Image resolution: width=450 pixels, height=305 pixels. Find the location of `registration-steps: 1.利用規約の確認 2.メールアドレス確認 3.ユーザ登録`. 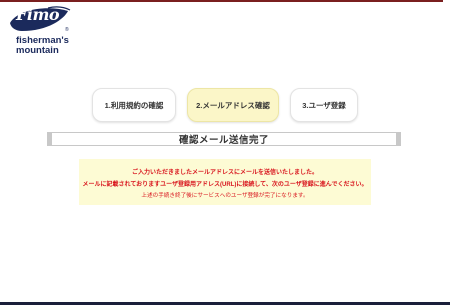

registration-steps: 1.利用規約の確認 2.メールアドレス確認 3.ユーザ登録 is located at coordinates (225, 105).